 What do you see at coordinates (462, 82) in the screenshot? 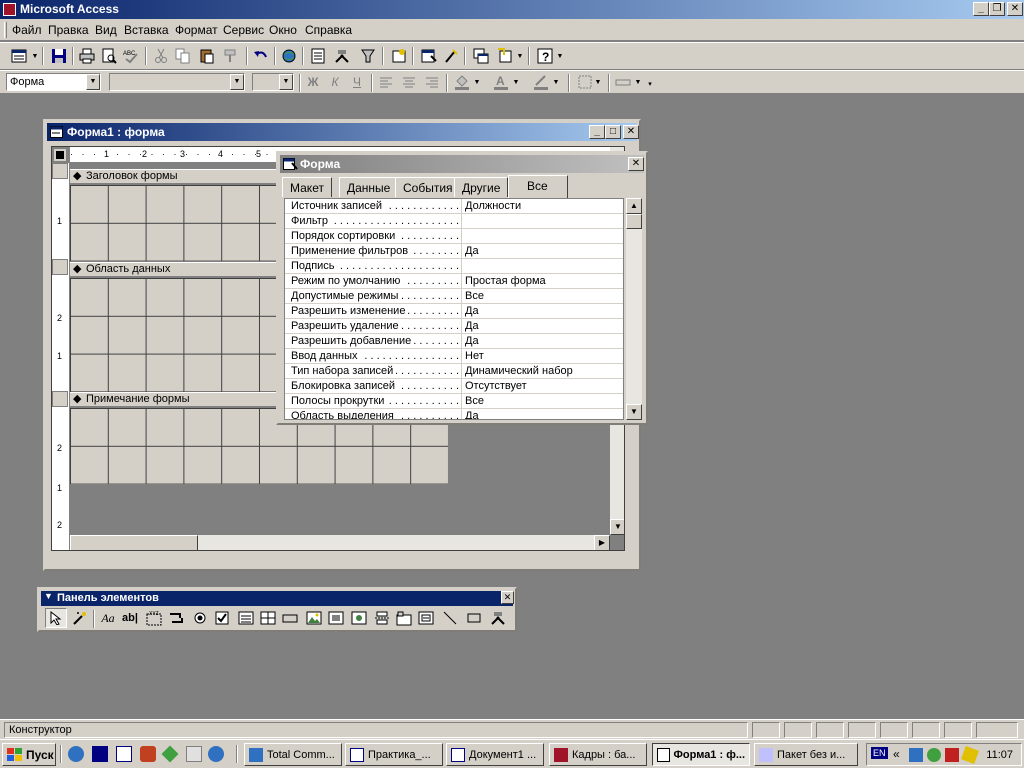
I see `fill-color-icon` at bounding box center [462, 82].